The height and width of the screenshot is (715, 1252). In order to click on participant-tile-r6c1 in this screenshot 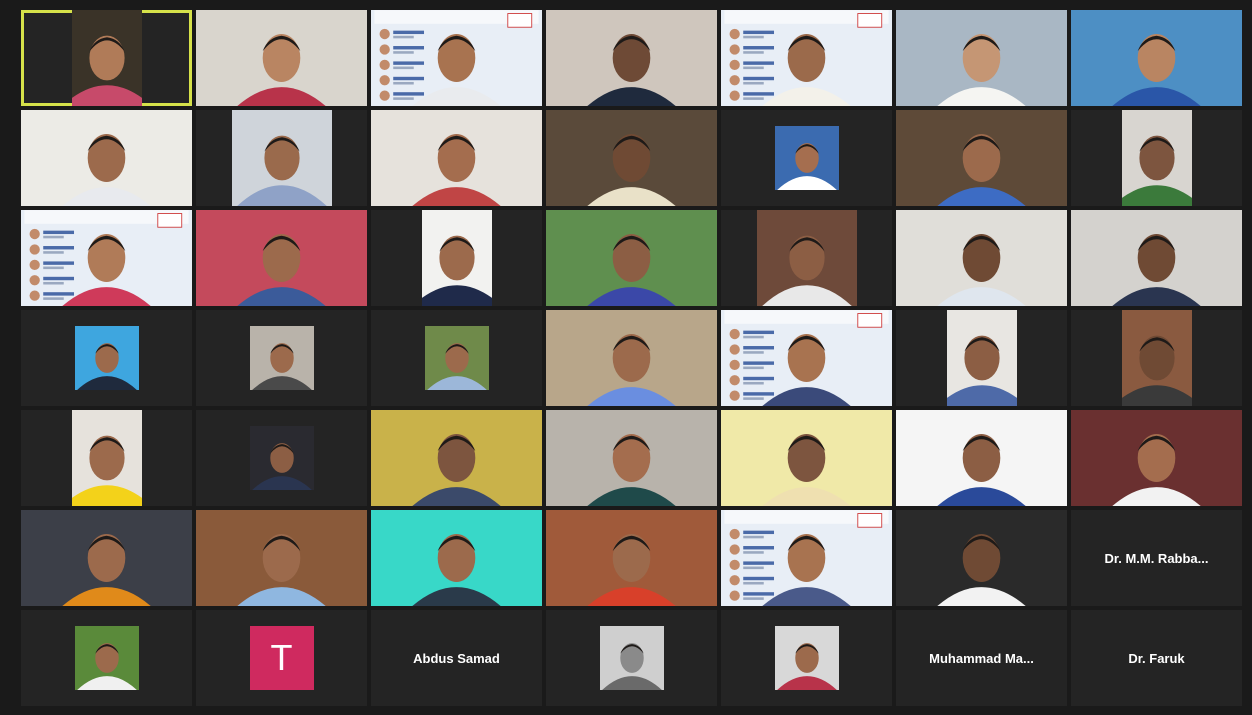, I will do `click(106, 558)`.